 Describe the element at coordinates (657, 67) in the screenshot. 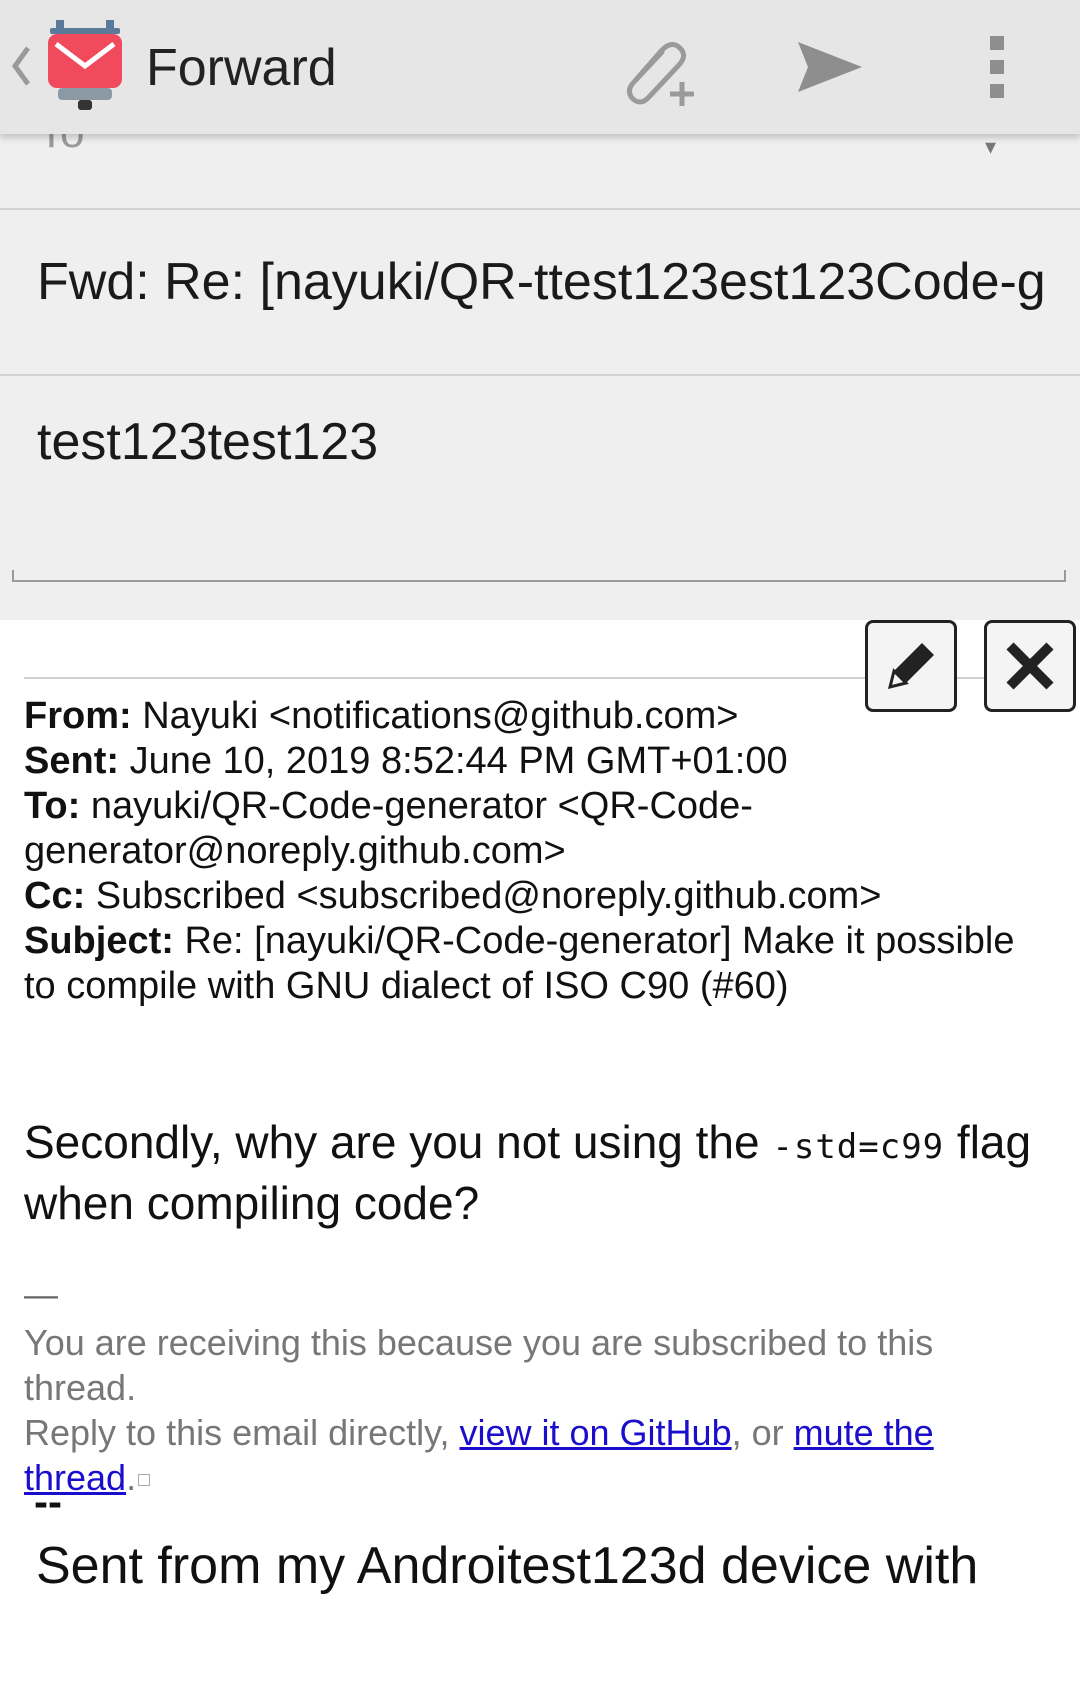

I see `paperclip-add-icon` at that location.